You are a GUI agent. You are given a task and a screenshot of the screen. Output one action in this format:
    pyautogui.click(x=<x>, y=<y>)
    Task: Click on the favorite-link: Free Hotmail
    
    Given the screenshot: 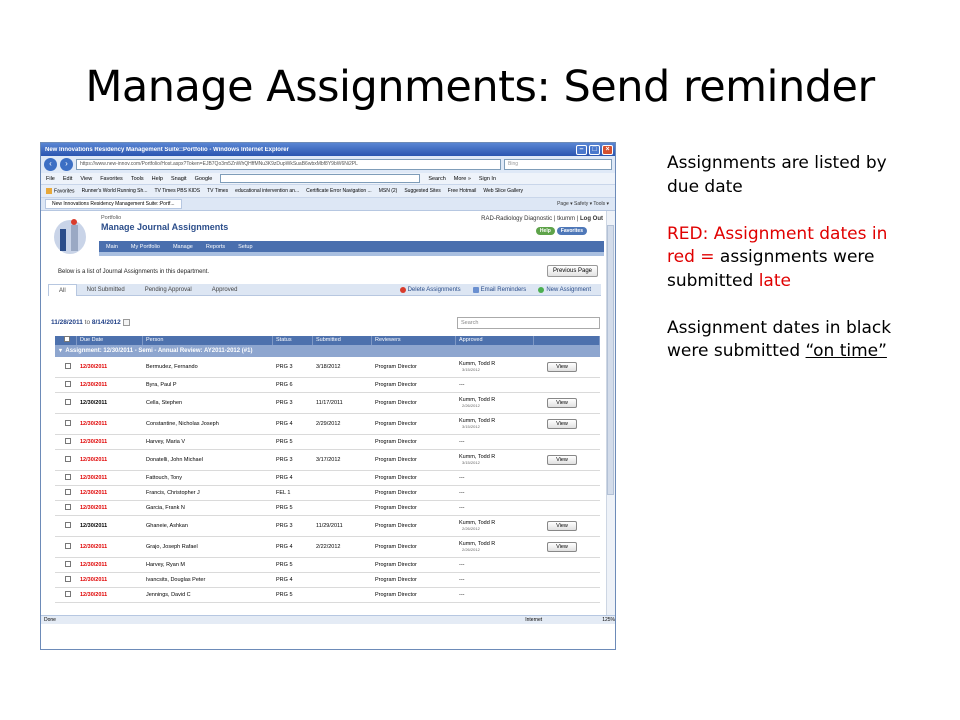 What is the action you would take?
    pyautogui.click(x=462, y=191)
    